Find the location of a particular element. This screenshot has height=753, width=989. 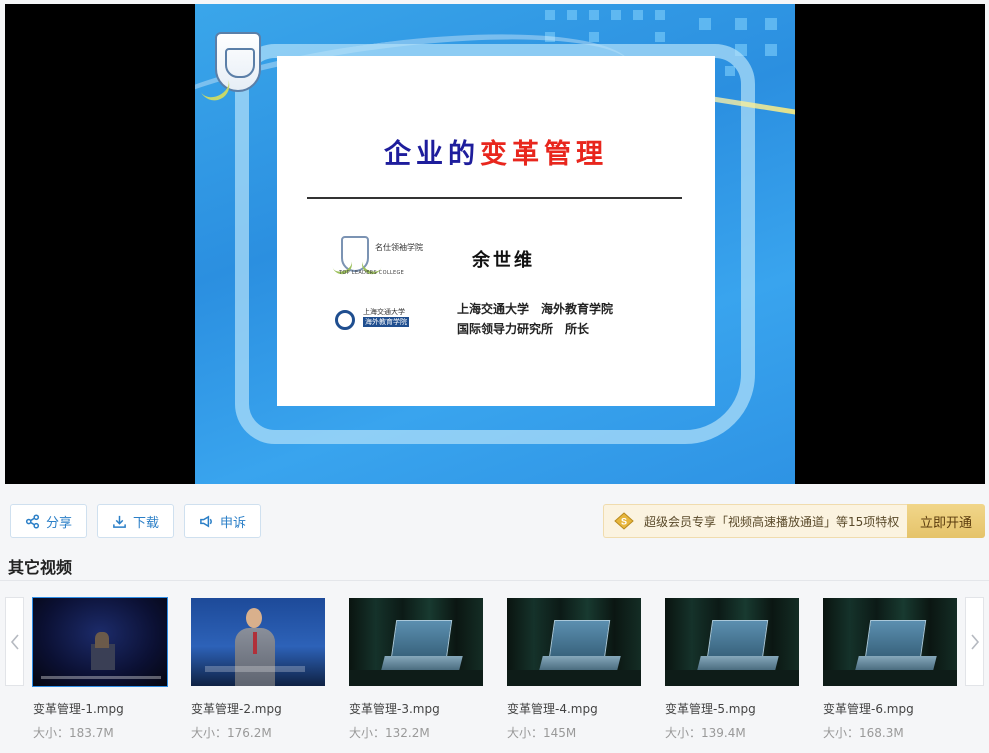

megaphone-icon is located at coordinates (206, 521).